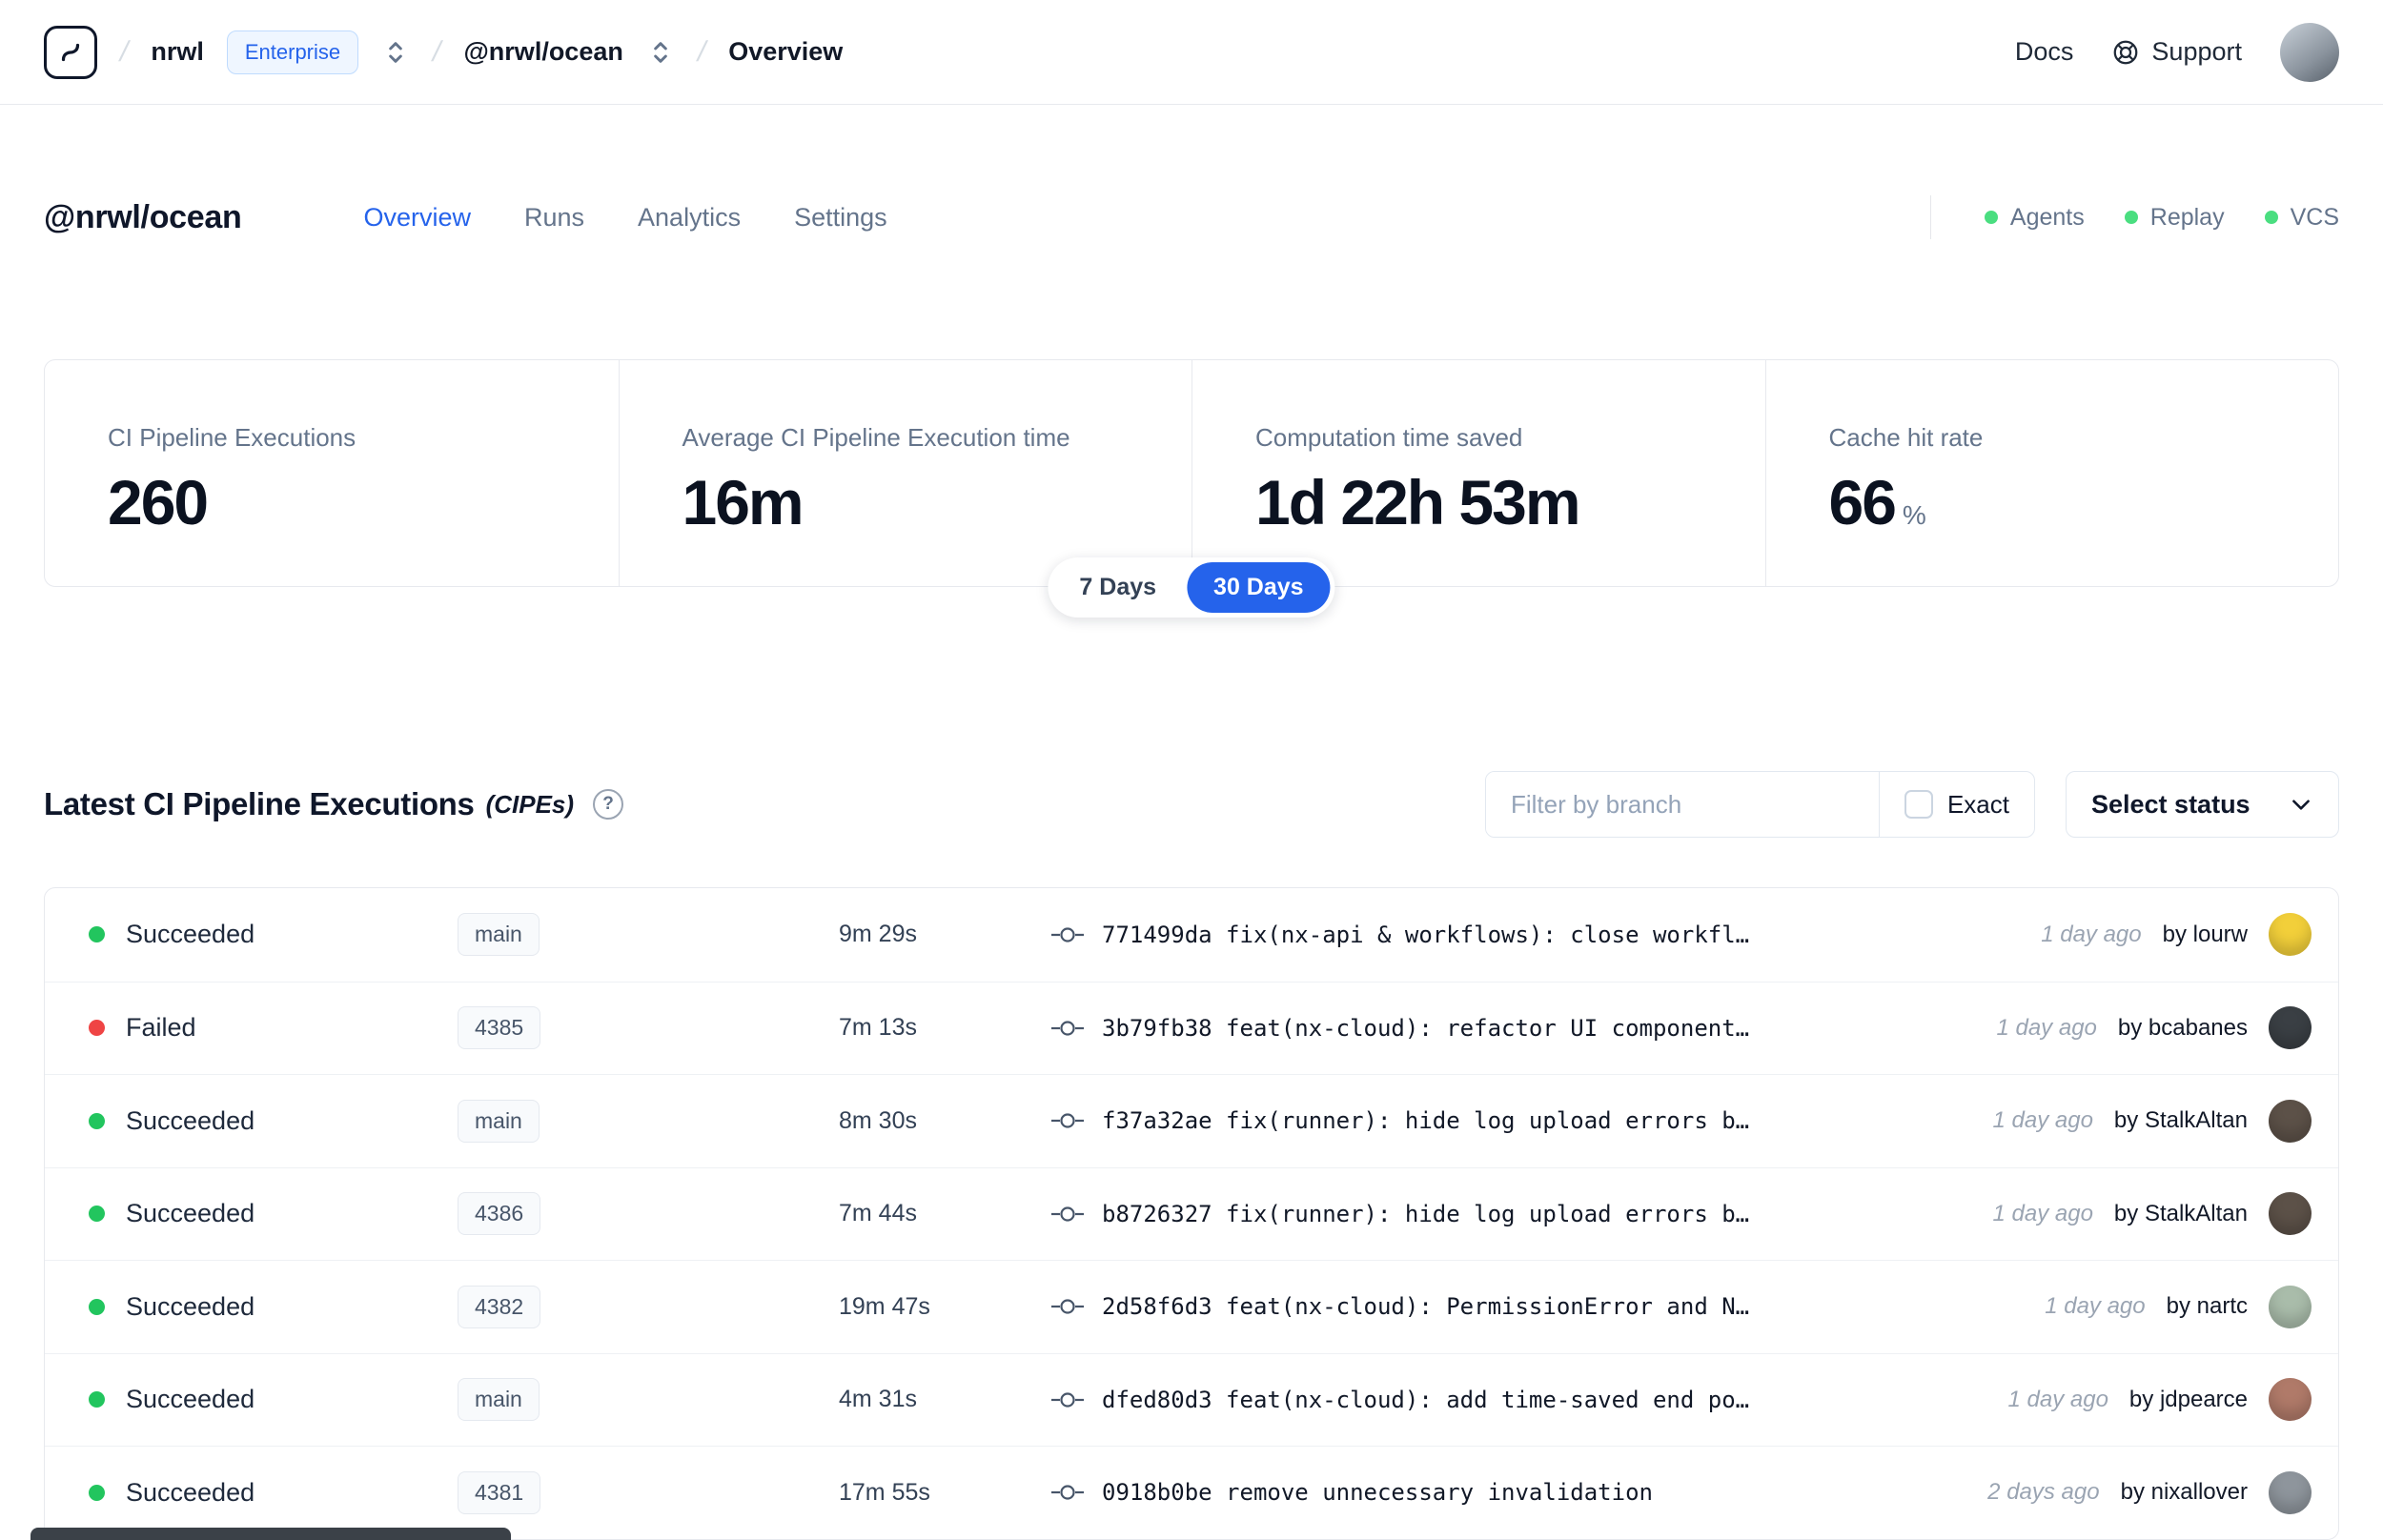 This screenshot has width=2383, height=1540. I want to click on author: by jdpearce, so click(2188, 1399).